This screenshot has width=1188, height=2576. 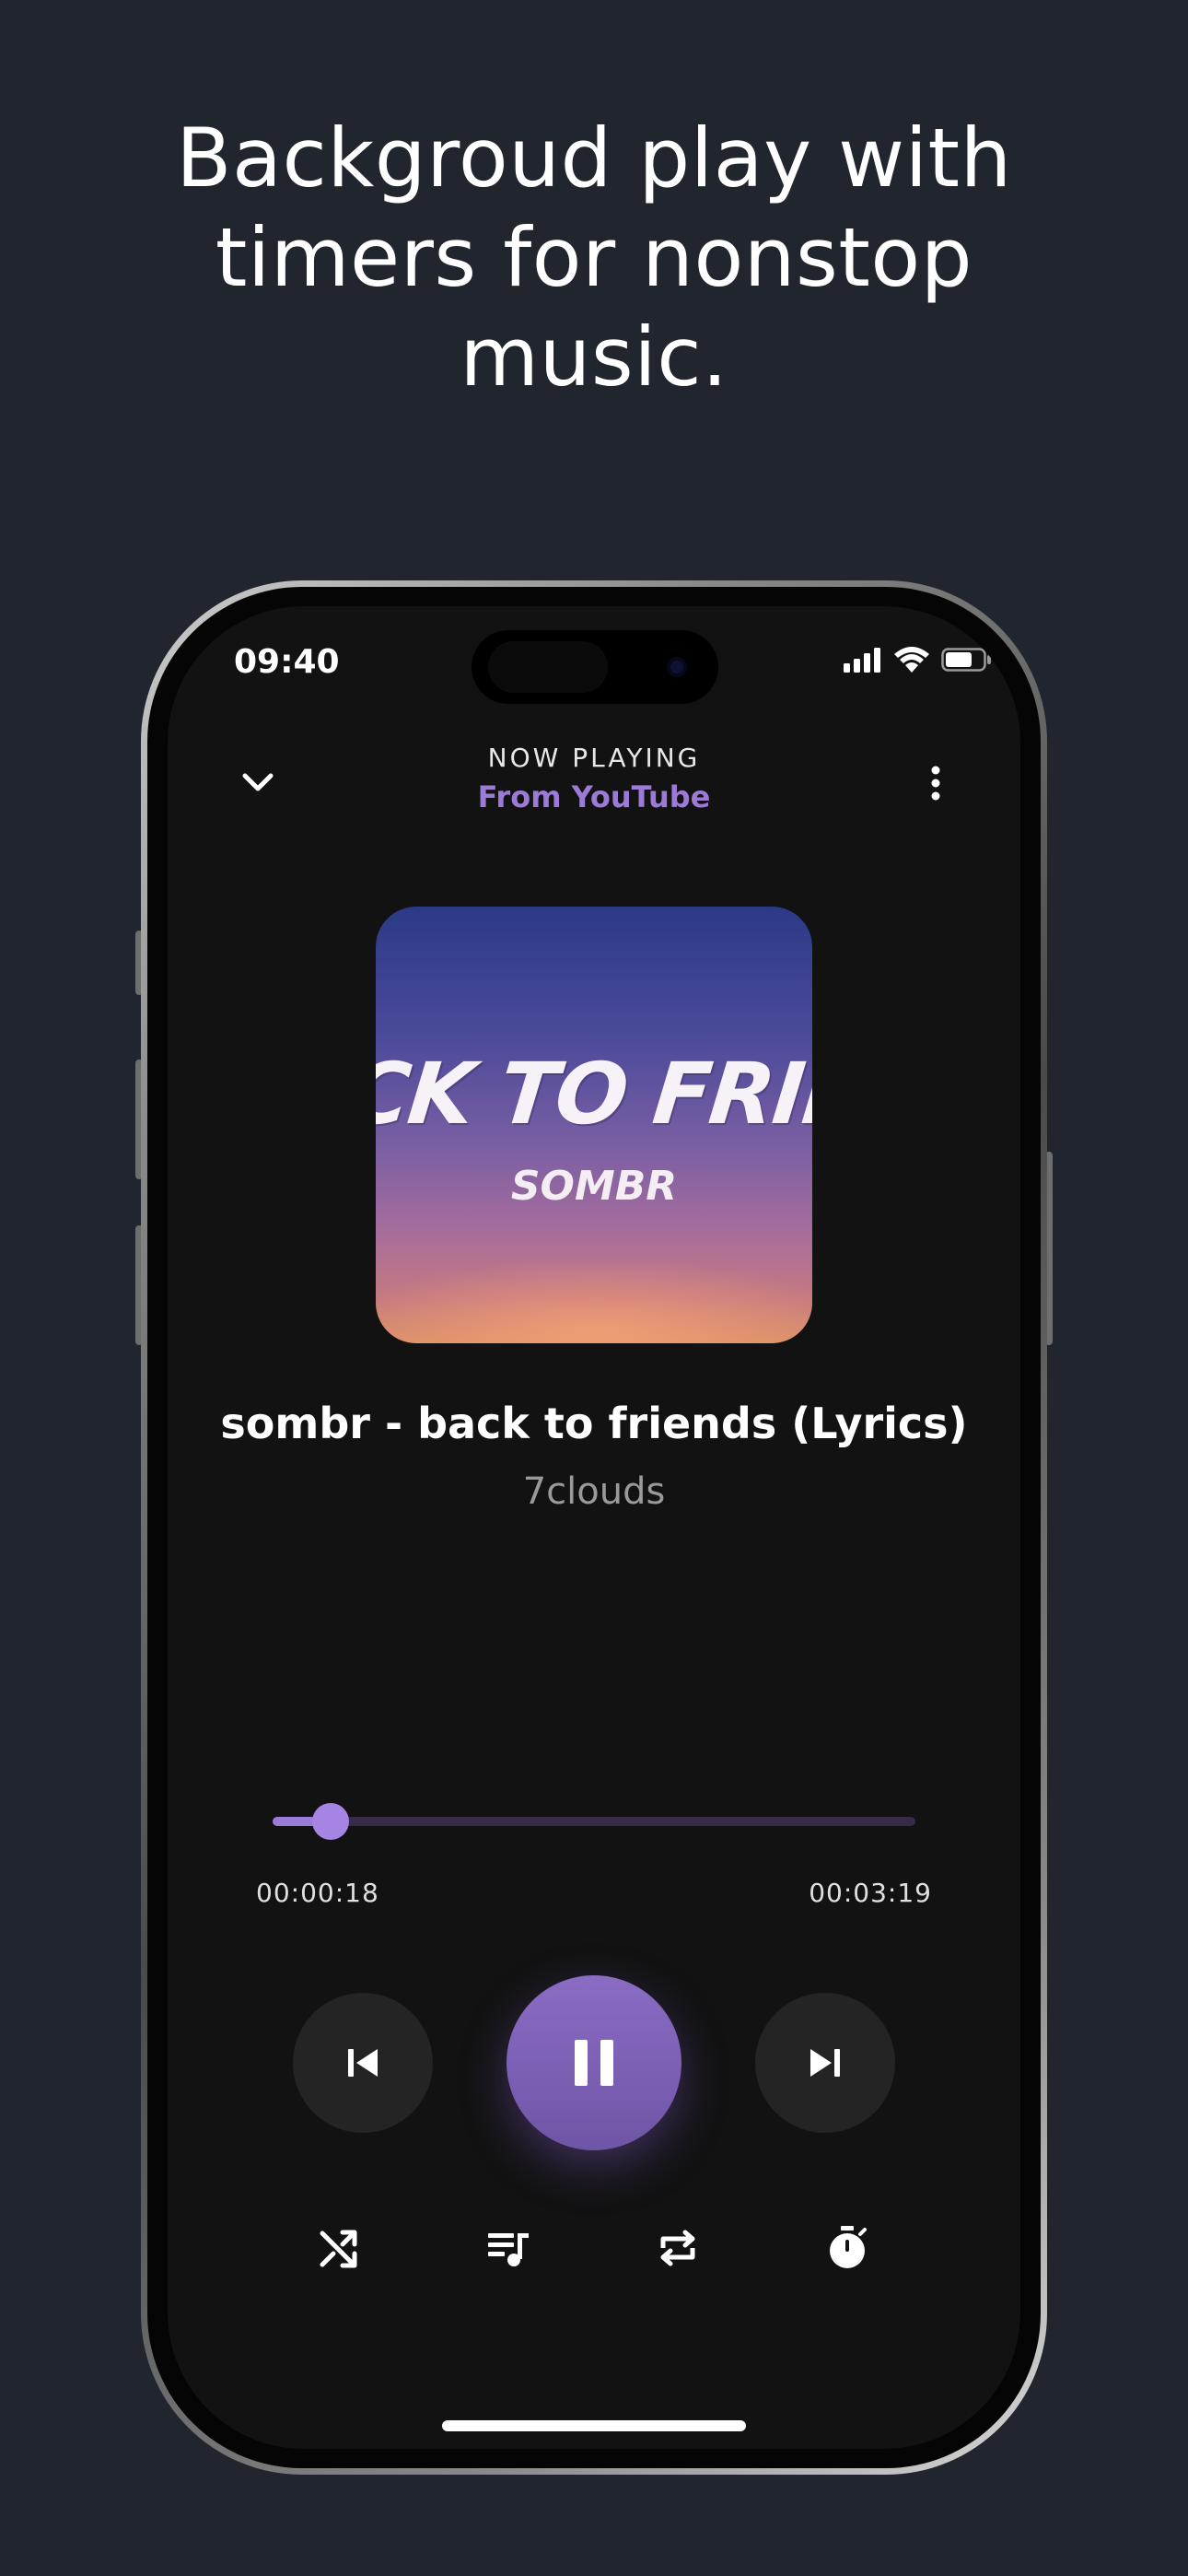 I want to click on now-playing-source: From YouTube, so click(x=594, y=796).